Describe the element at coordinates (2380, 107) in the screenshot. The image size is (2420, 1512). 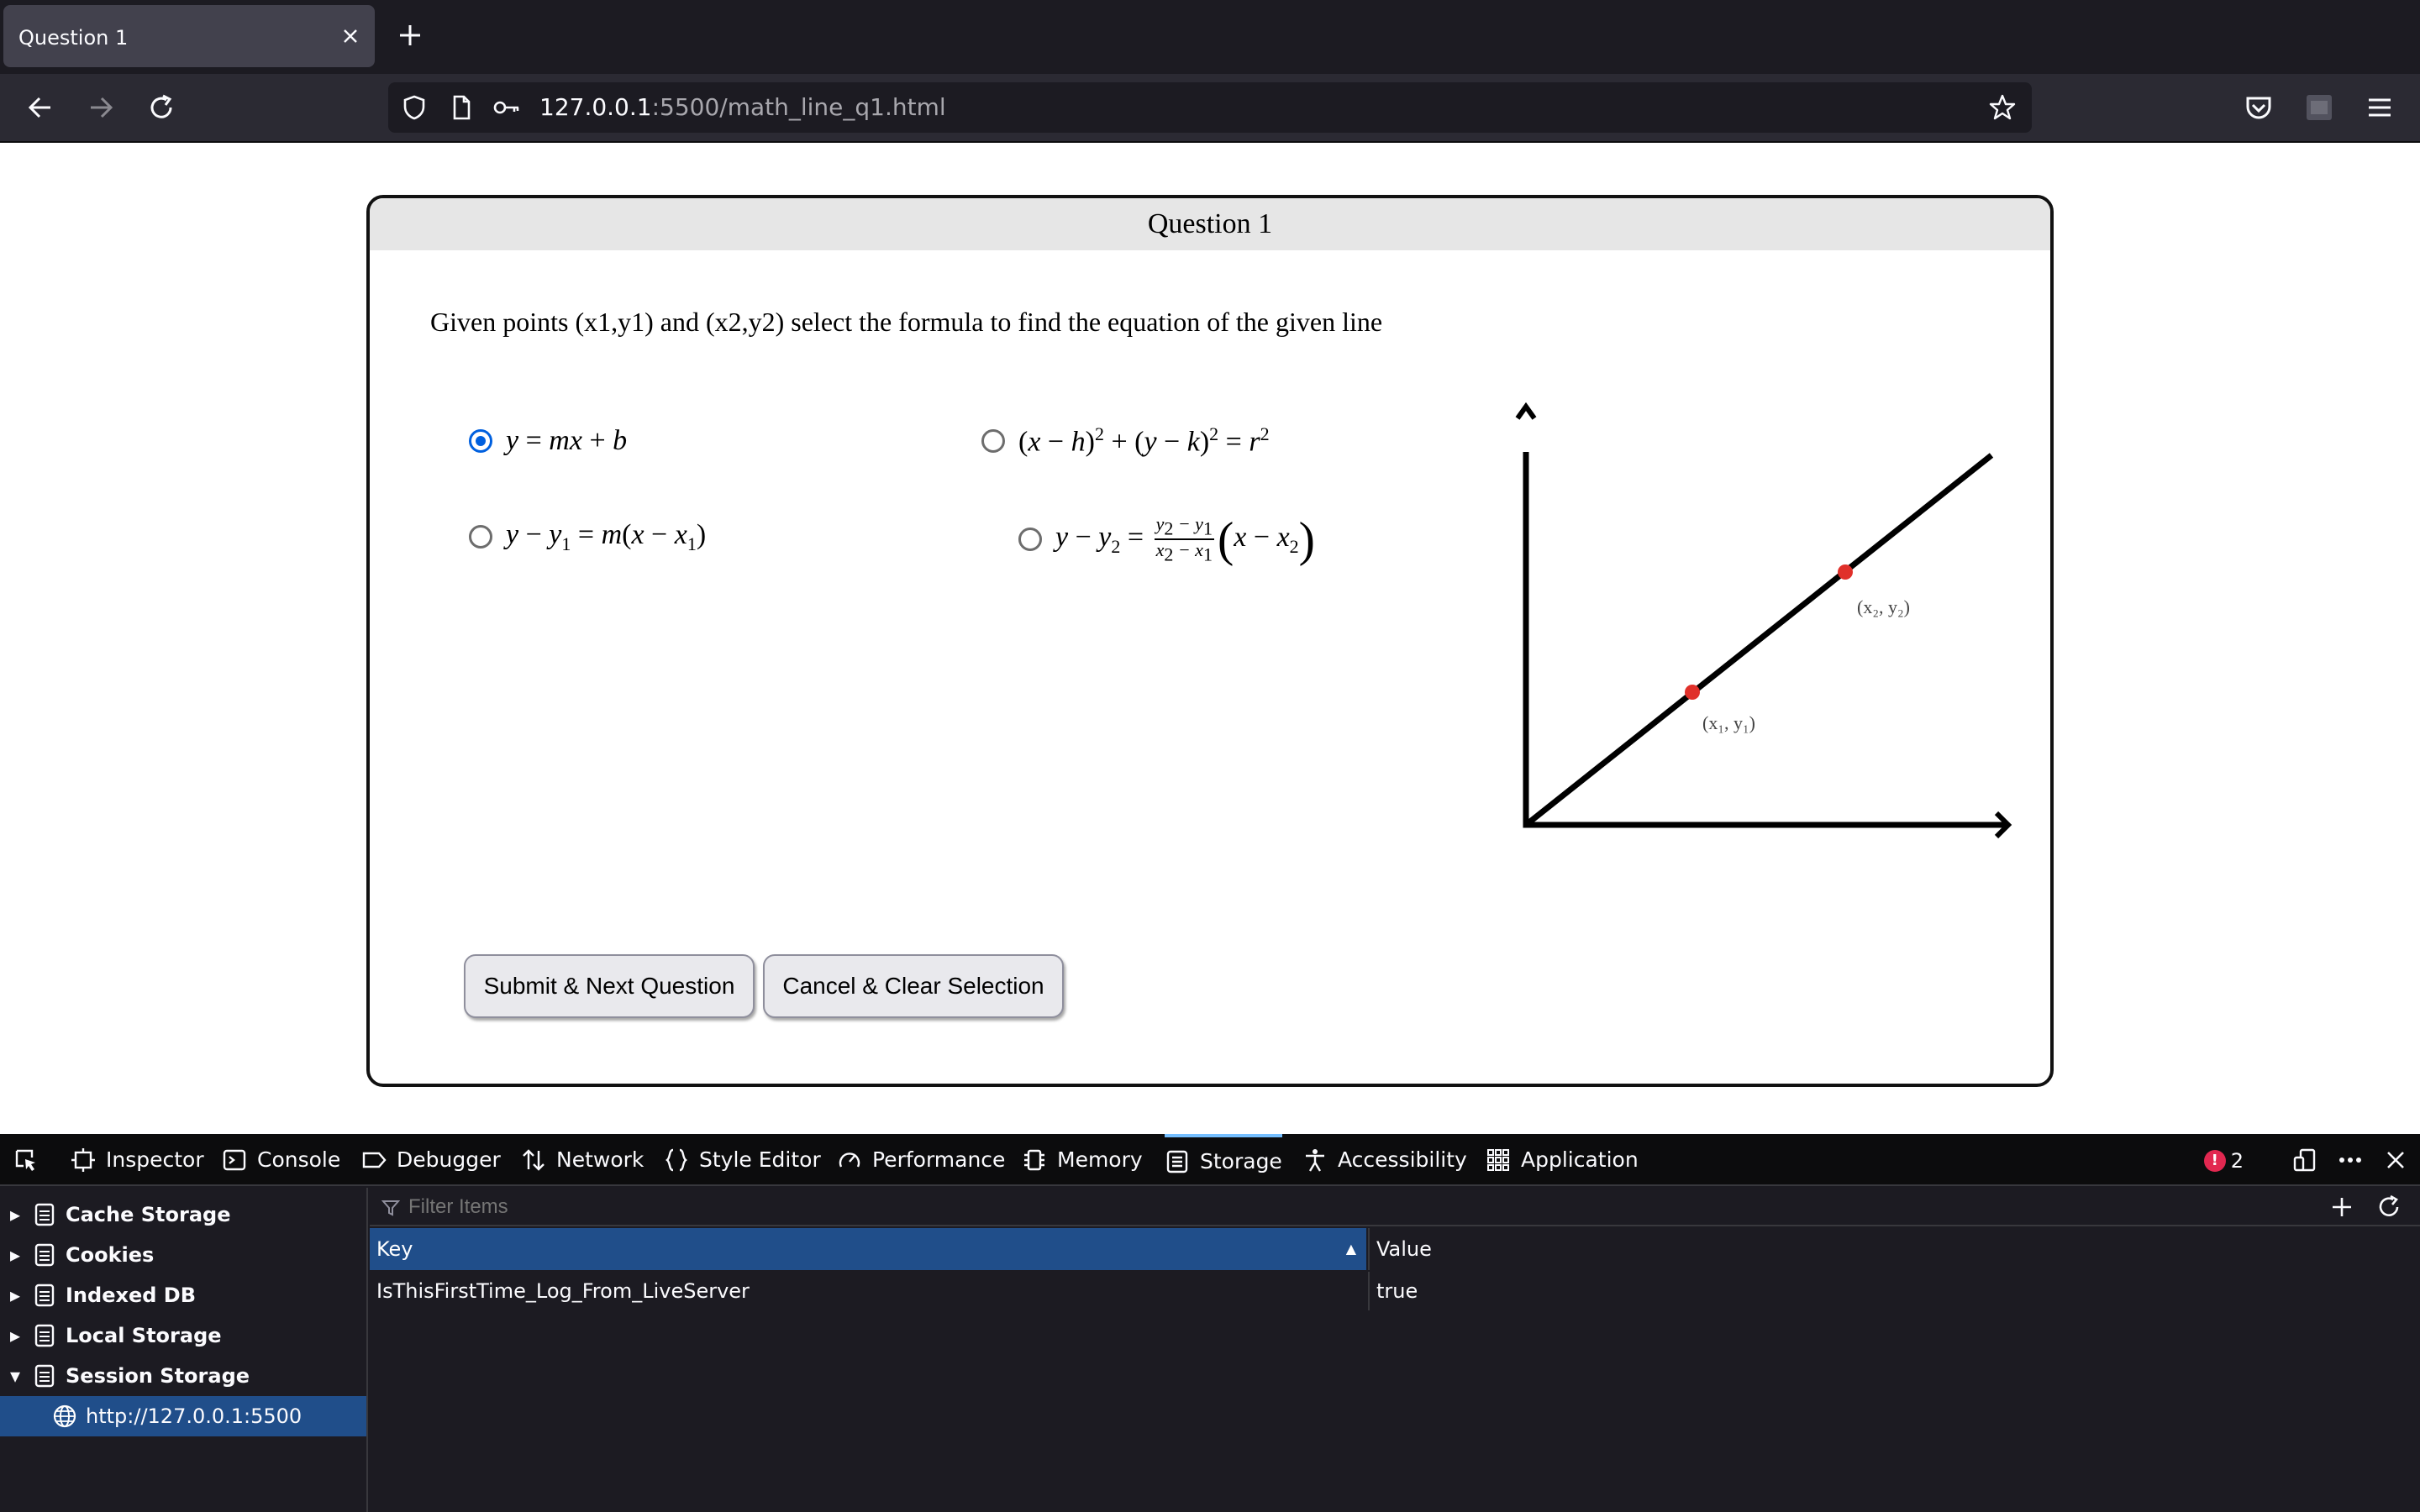
I see `menu-icon` at that location.